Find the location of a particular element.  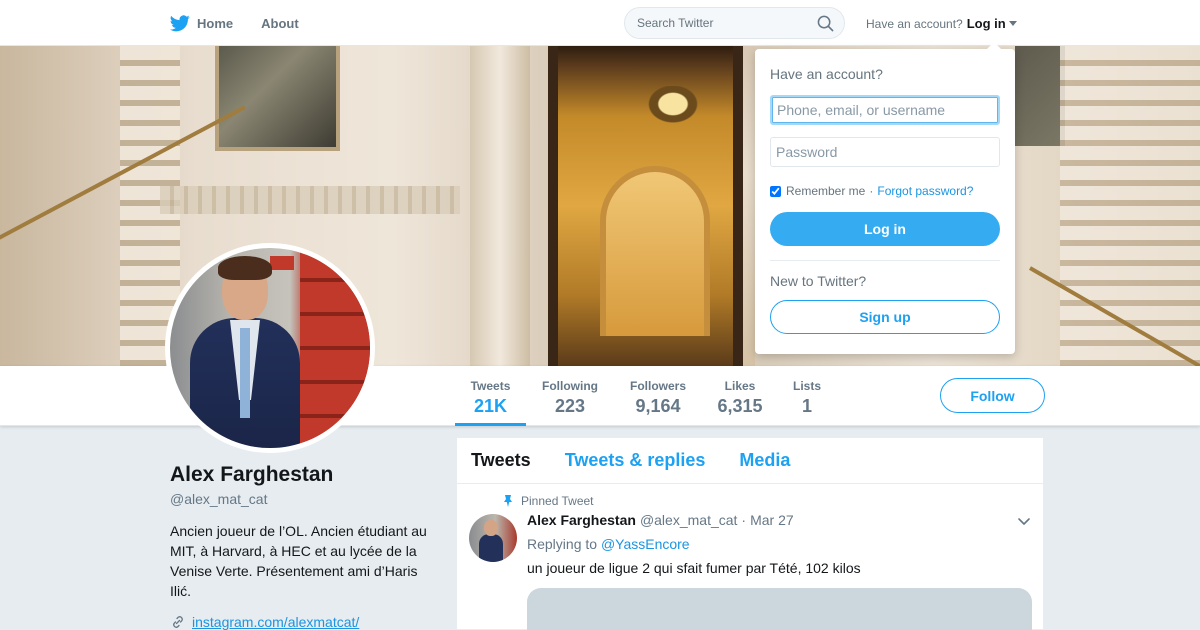

replying-to-link: @YassEncore is located at coordinates (645, 544).